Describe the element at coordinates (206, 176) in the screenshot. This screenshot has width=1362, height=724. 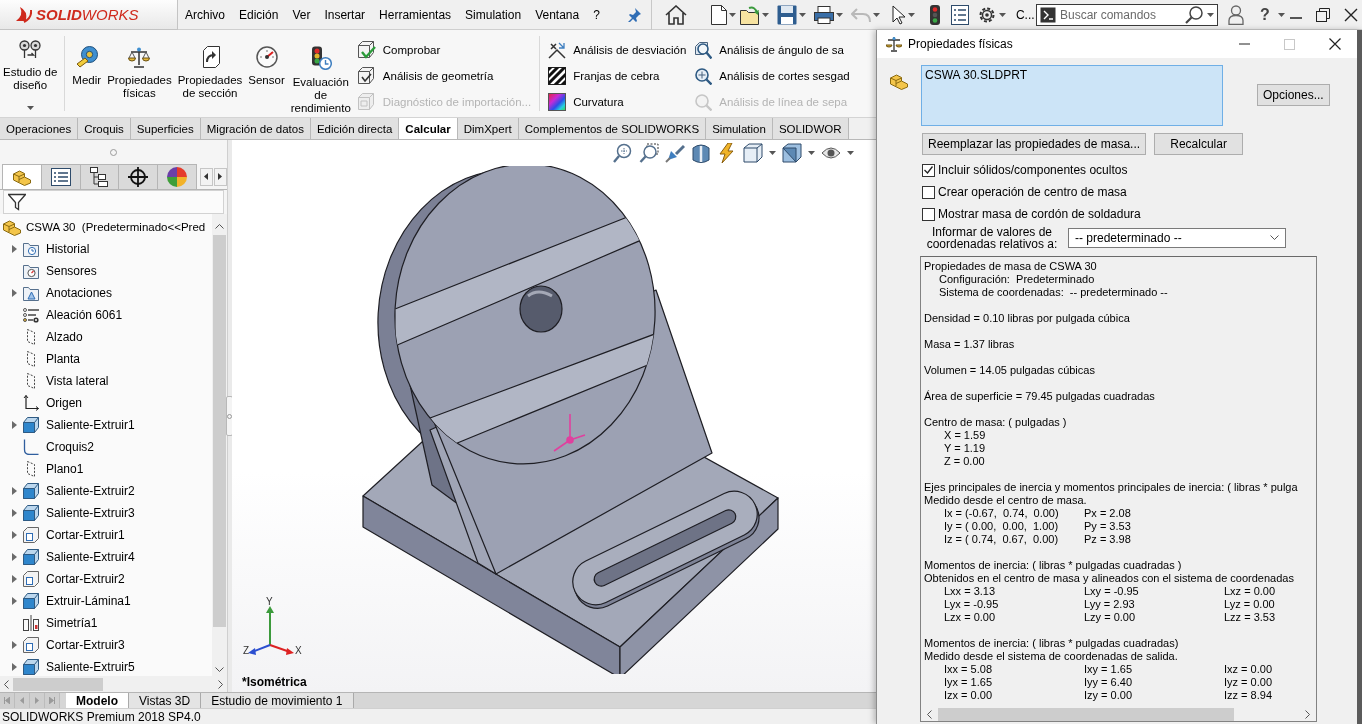
I see `scroll-left-button` at that location.